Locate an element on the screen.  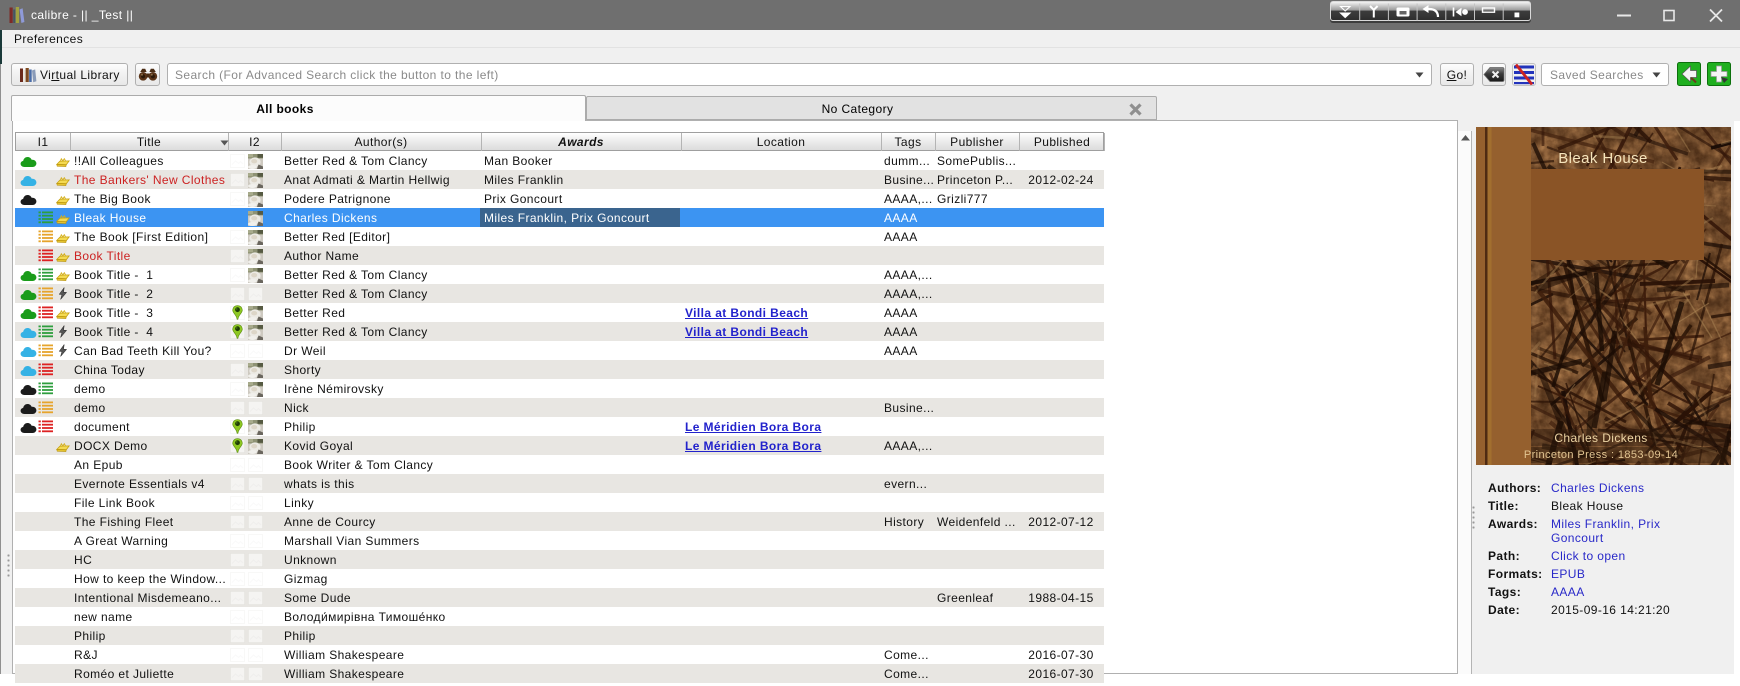
svg-text: Princeton Press : 1853-09-14 is located at coordinates (1601, 455).